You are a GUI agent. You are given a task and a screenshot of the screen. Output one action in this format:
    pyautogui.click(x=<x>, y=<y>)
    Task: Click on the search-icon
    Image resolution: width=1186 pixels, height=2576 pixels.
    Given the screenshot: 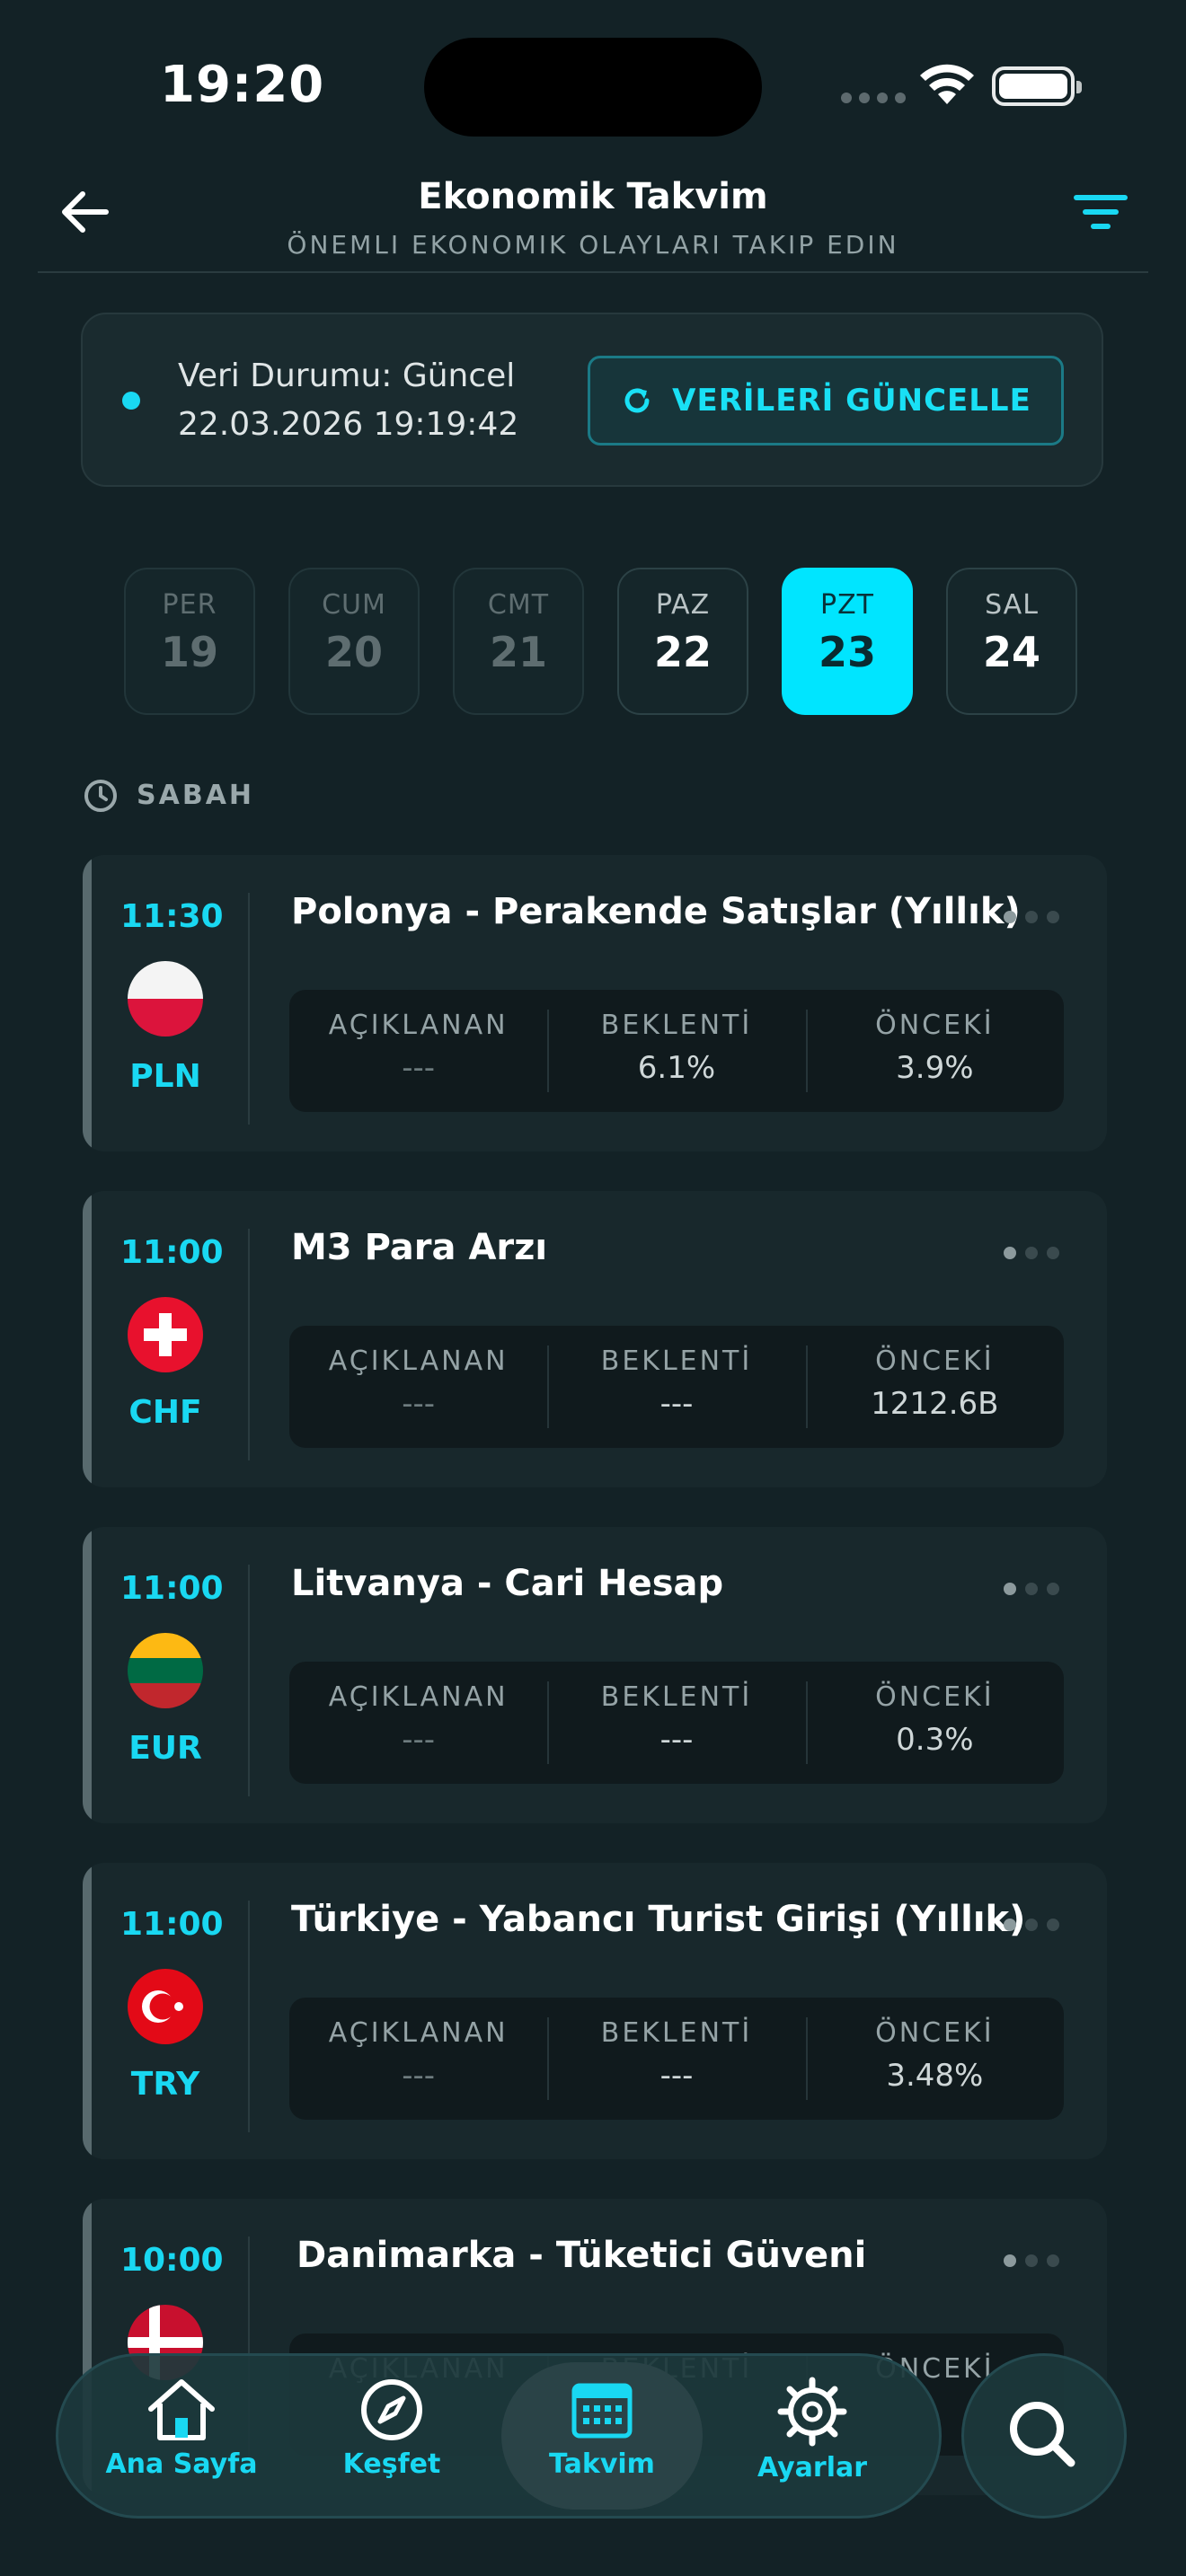 What is the action you would take?
    pyautogui.click(x=1042, y=2434)
    